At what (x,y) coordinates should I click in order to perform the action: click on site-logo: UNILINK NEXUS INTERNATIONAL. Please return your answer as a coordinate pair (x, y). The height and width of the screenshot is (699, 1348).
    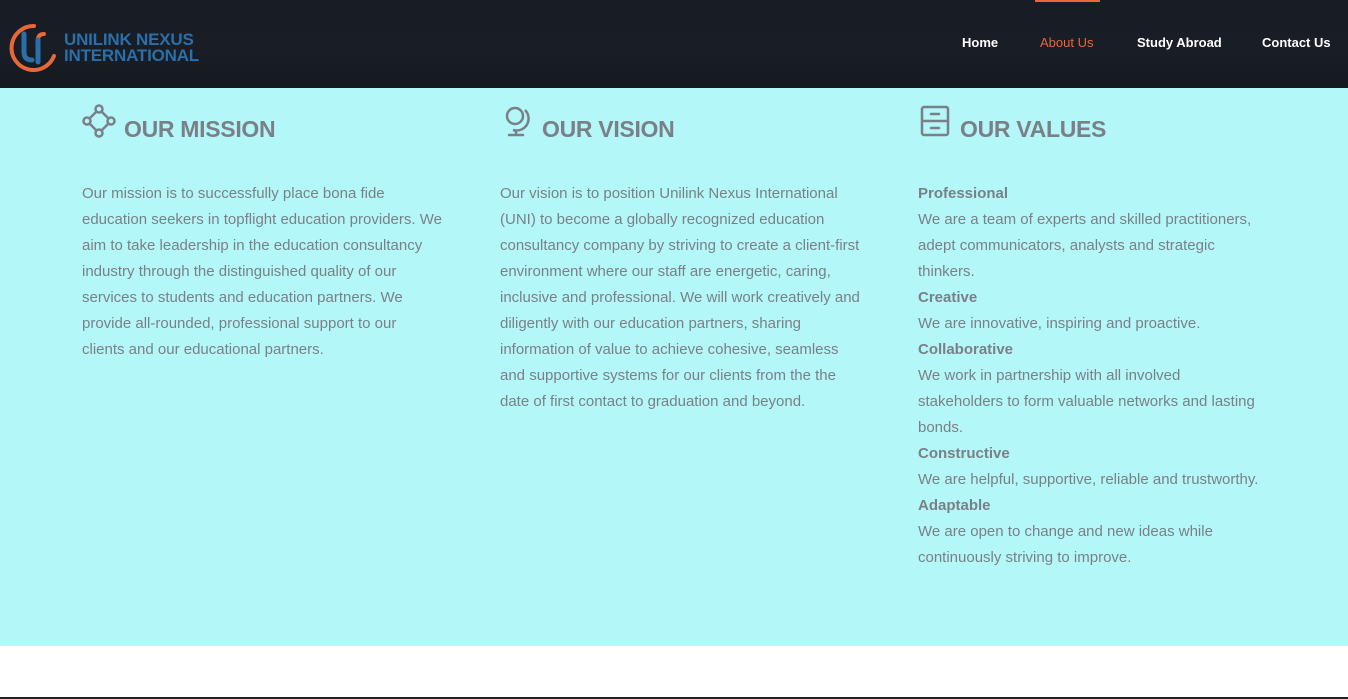
    Looking at the image, I should click on (103, 48).